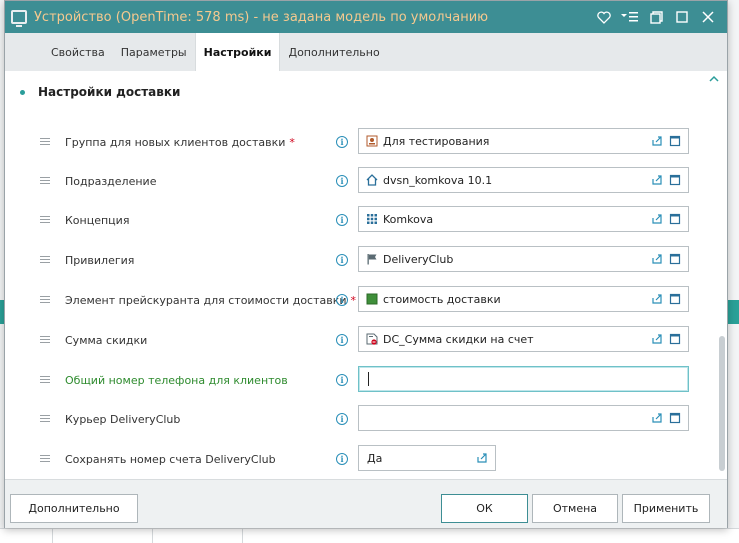 The image size is (739, 543). What do you see at coordinates (372, 219) in the screenshot?
I see `grid-icon` at bounding box center [372, 219].